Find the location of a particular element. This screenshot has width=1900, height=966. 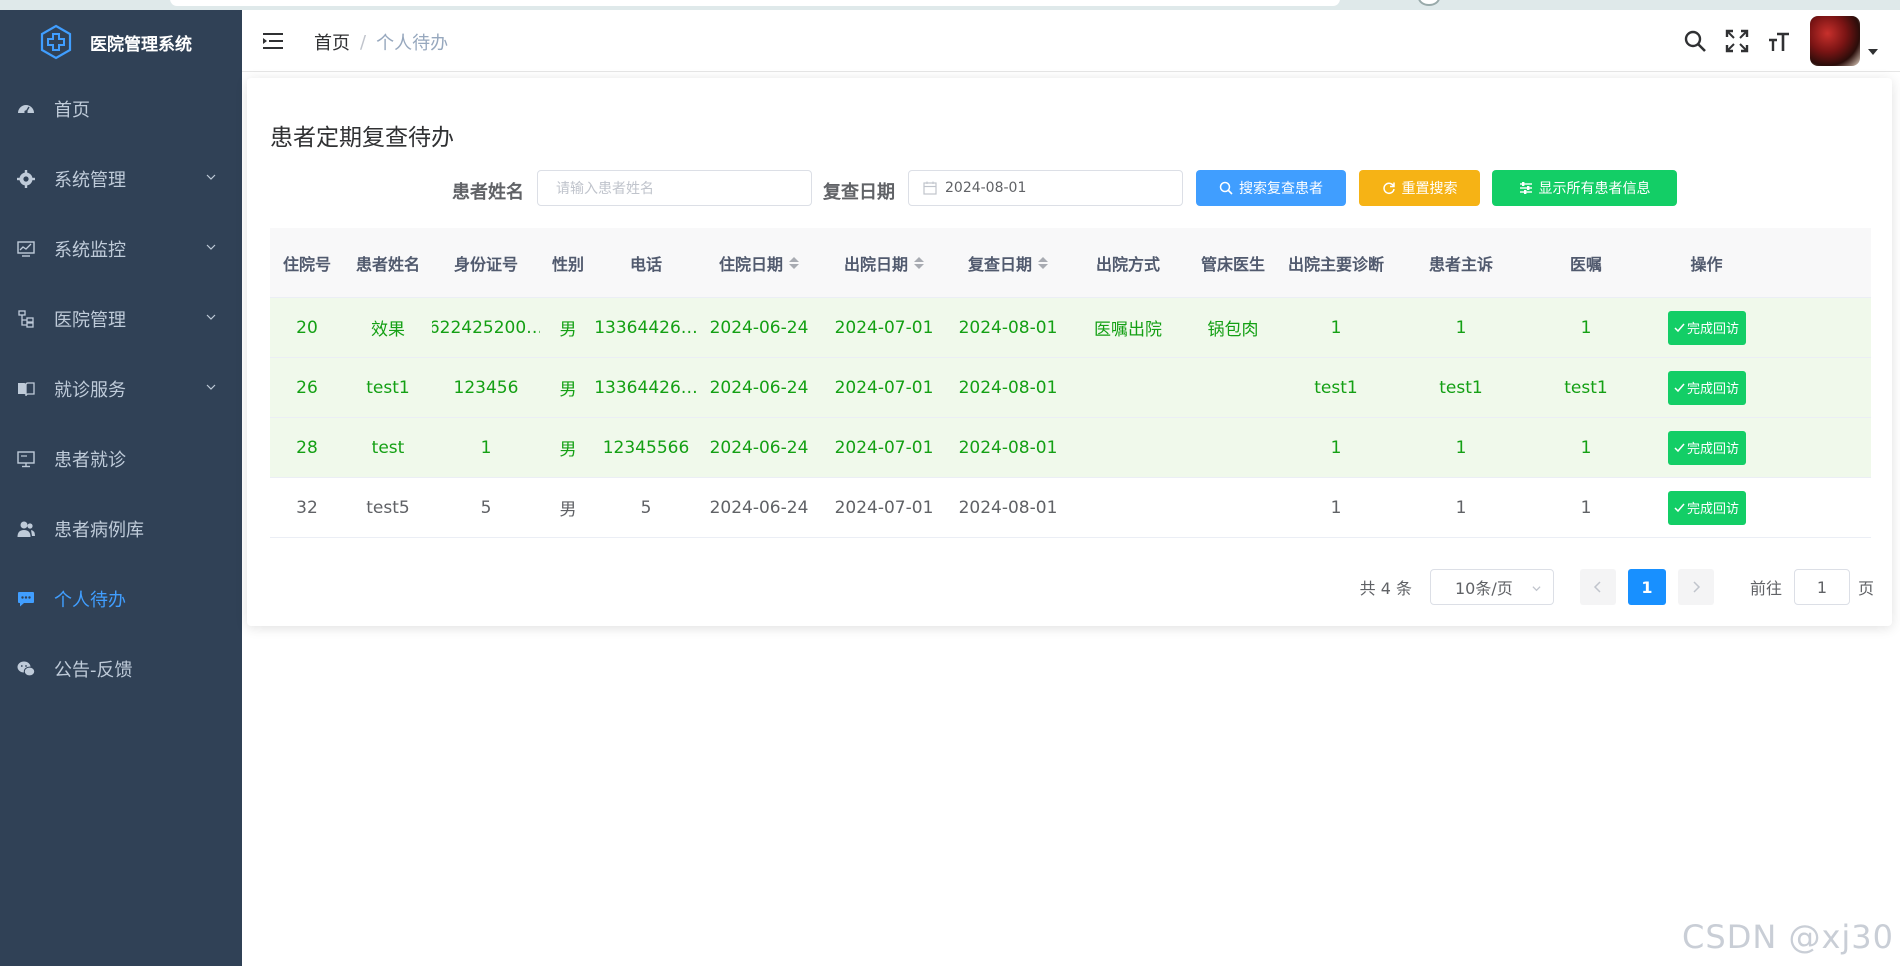

caret-down-icon is located at coordinates (1873, 52).